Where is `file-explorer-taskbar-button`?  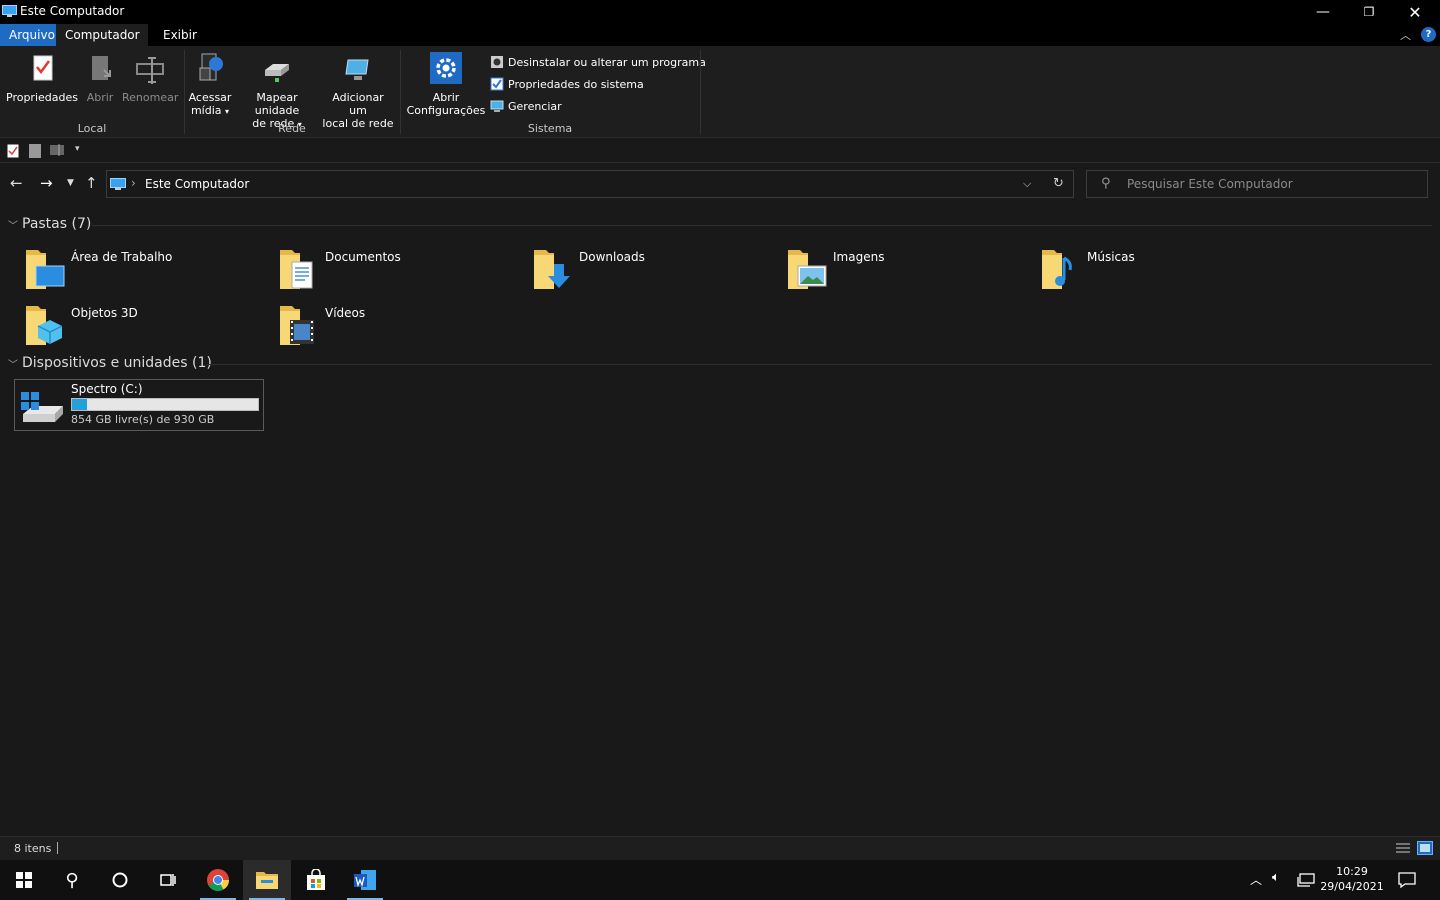
file-explorer-taskbar-button is located at coordinates (267, 880).